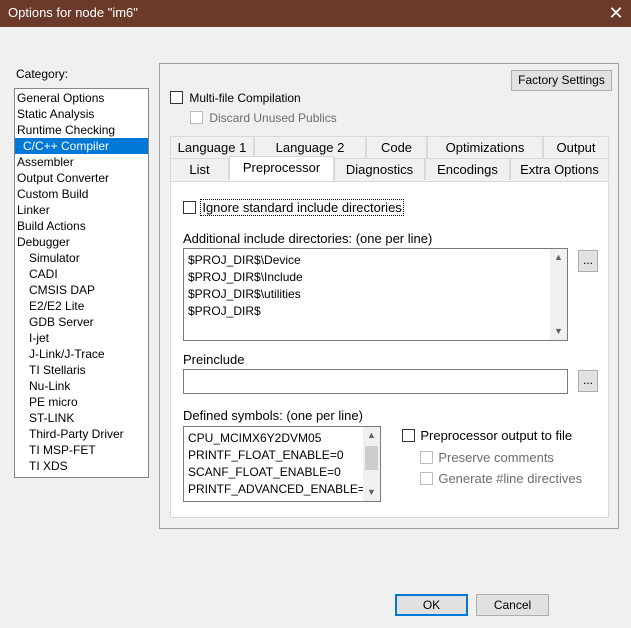 This screenshot has width=631, height=628. I want to click on category-item: PE micro, so click(81, 402).